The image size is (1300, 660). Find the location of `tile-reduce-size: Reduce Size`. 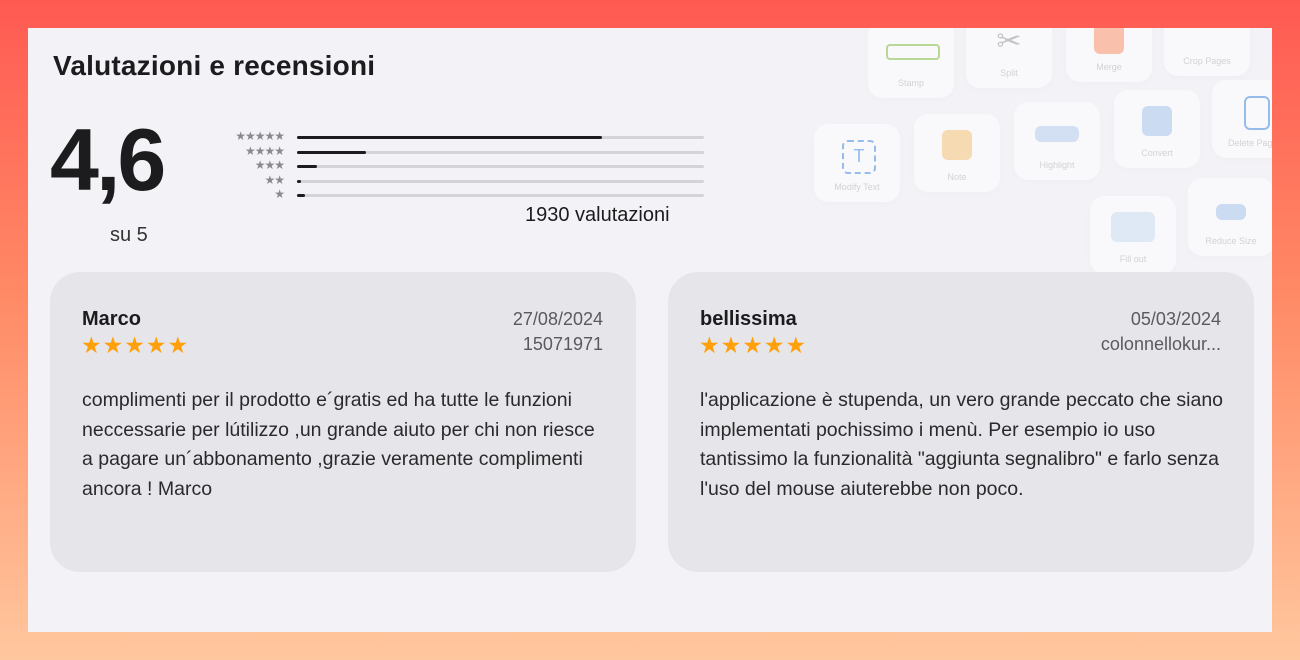

tile-reduce-size: Reduce Size is located at coordinates (1230, 217).